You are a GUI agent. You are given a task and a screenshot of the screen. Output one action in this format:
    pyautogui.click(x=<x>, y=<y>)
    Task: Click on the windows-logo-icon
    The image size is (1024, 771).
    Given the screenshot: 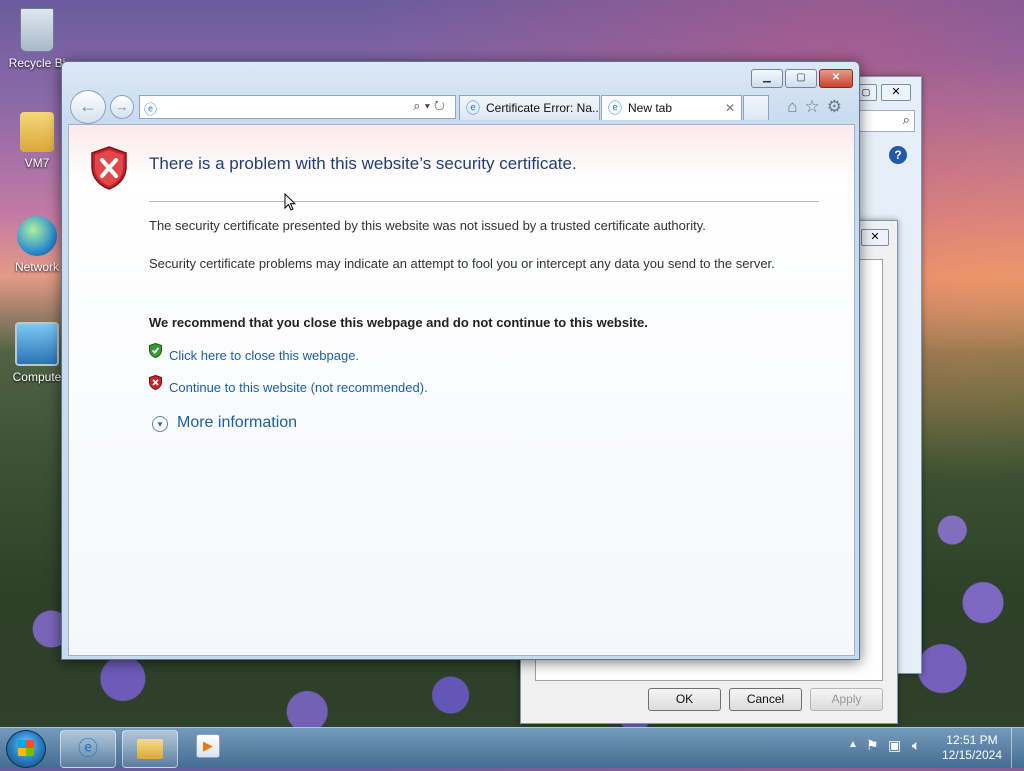 What is the action you would take?
    pyautogui.click(x=26, y=748)
    